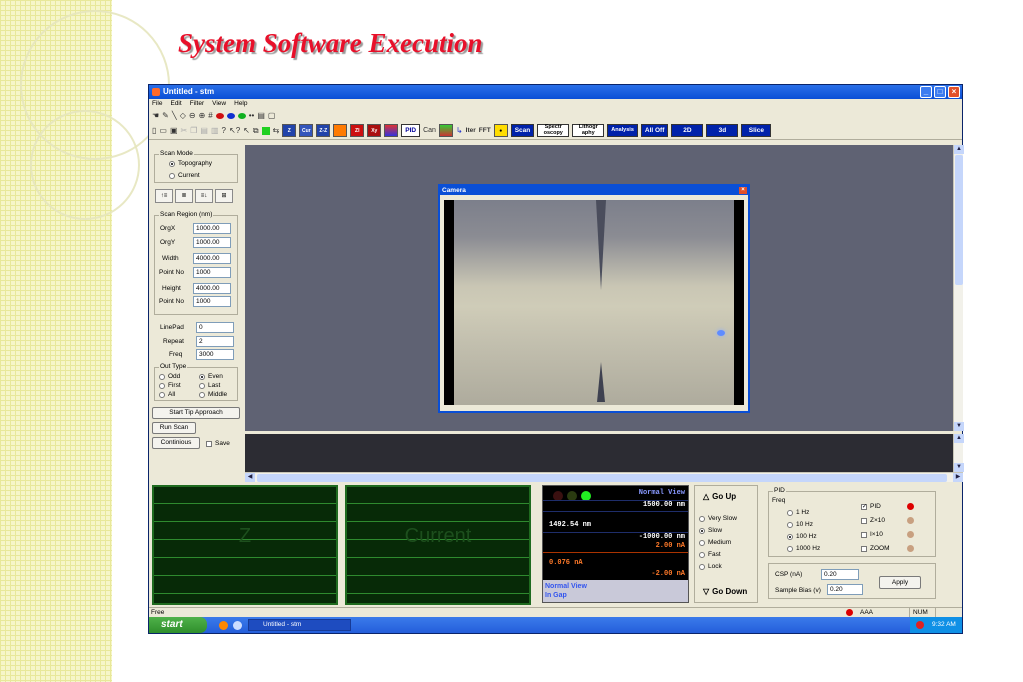 Image resolution: width=1023 pixels, height=682 pixels. I want to click on view-3d-button: 3d, so click(722, 130).